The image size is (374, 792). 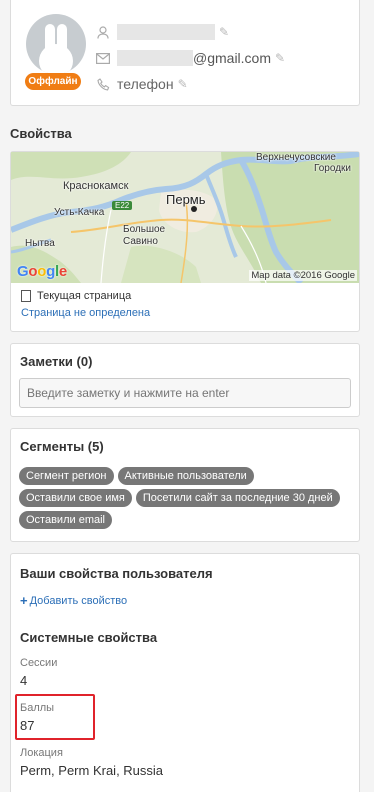 I want to click on edit-name-icon: ✎, so click(x=224, y=32).